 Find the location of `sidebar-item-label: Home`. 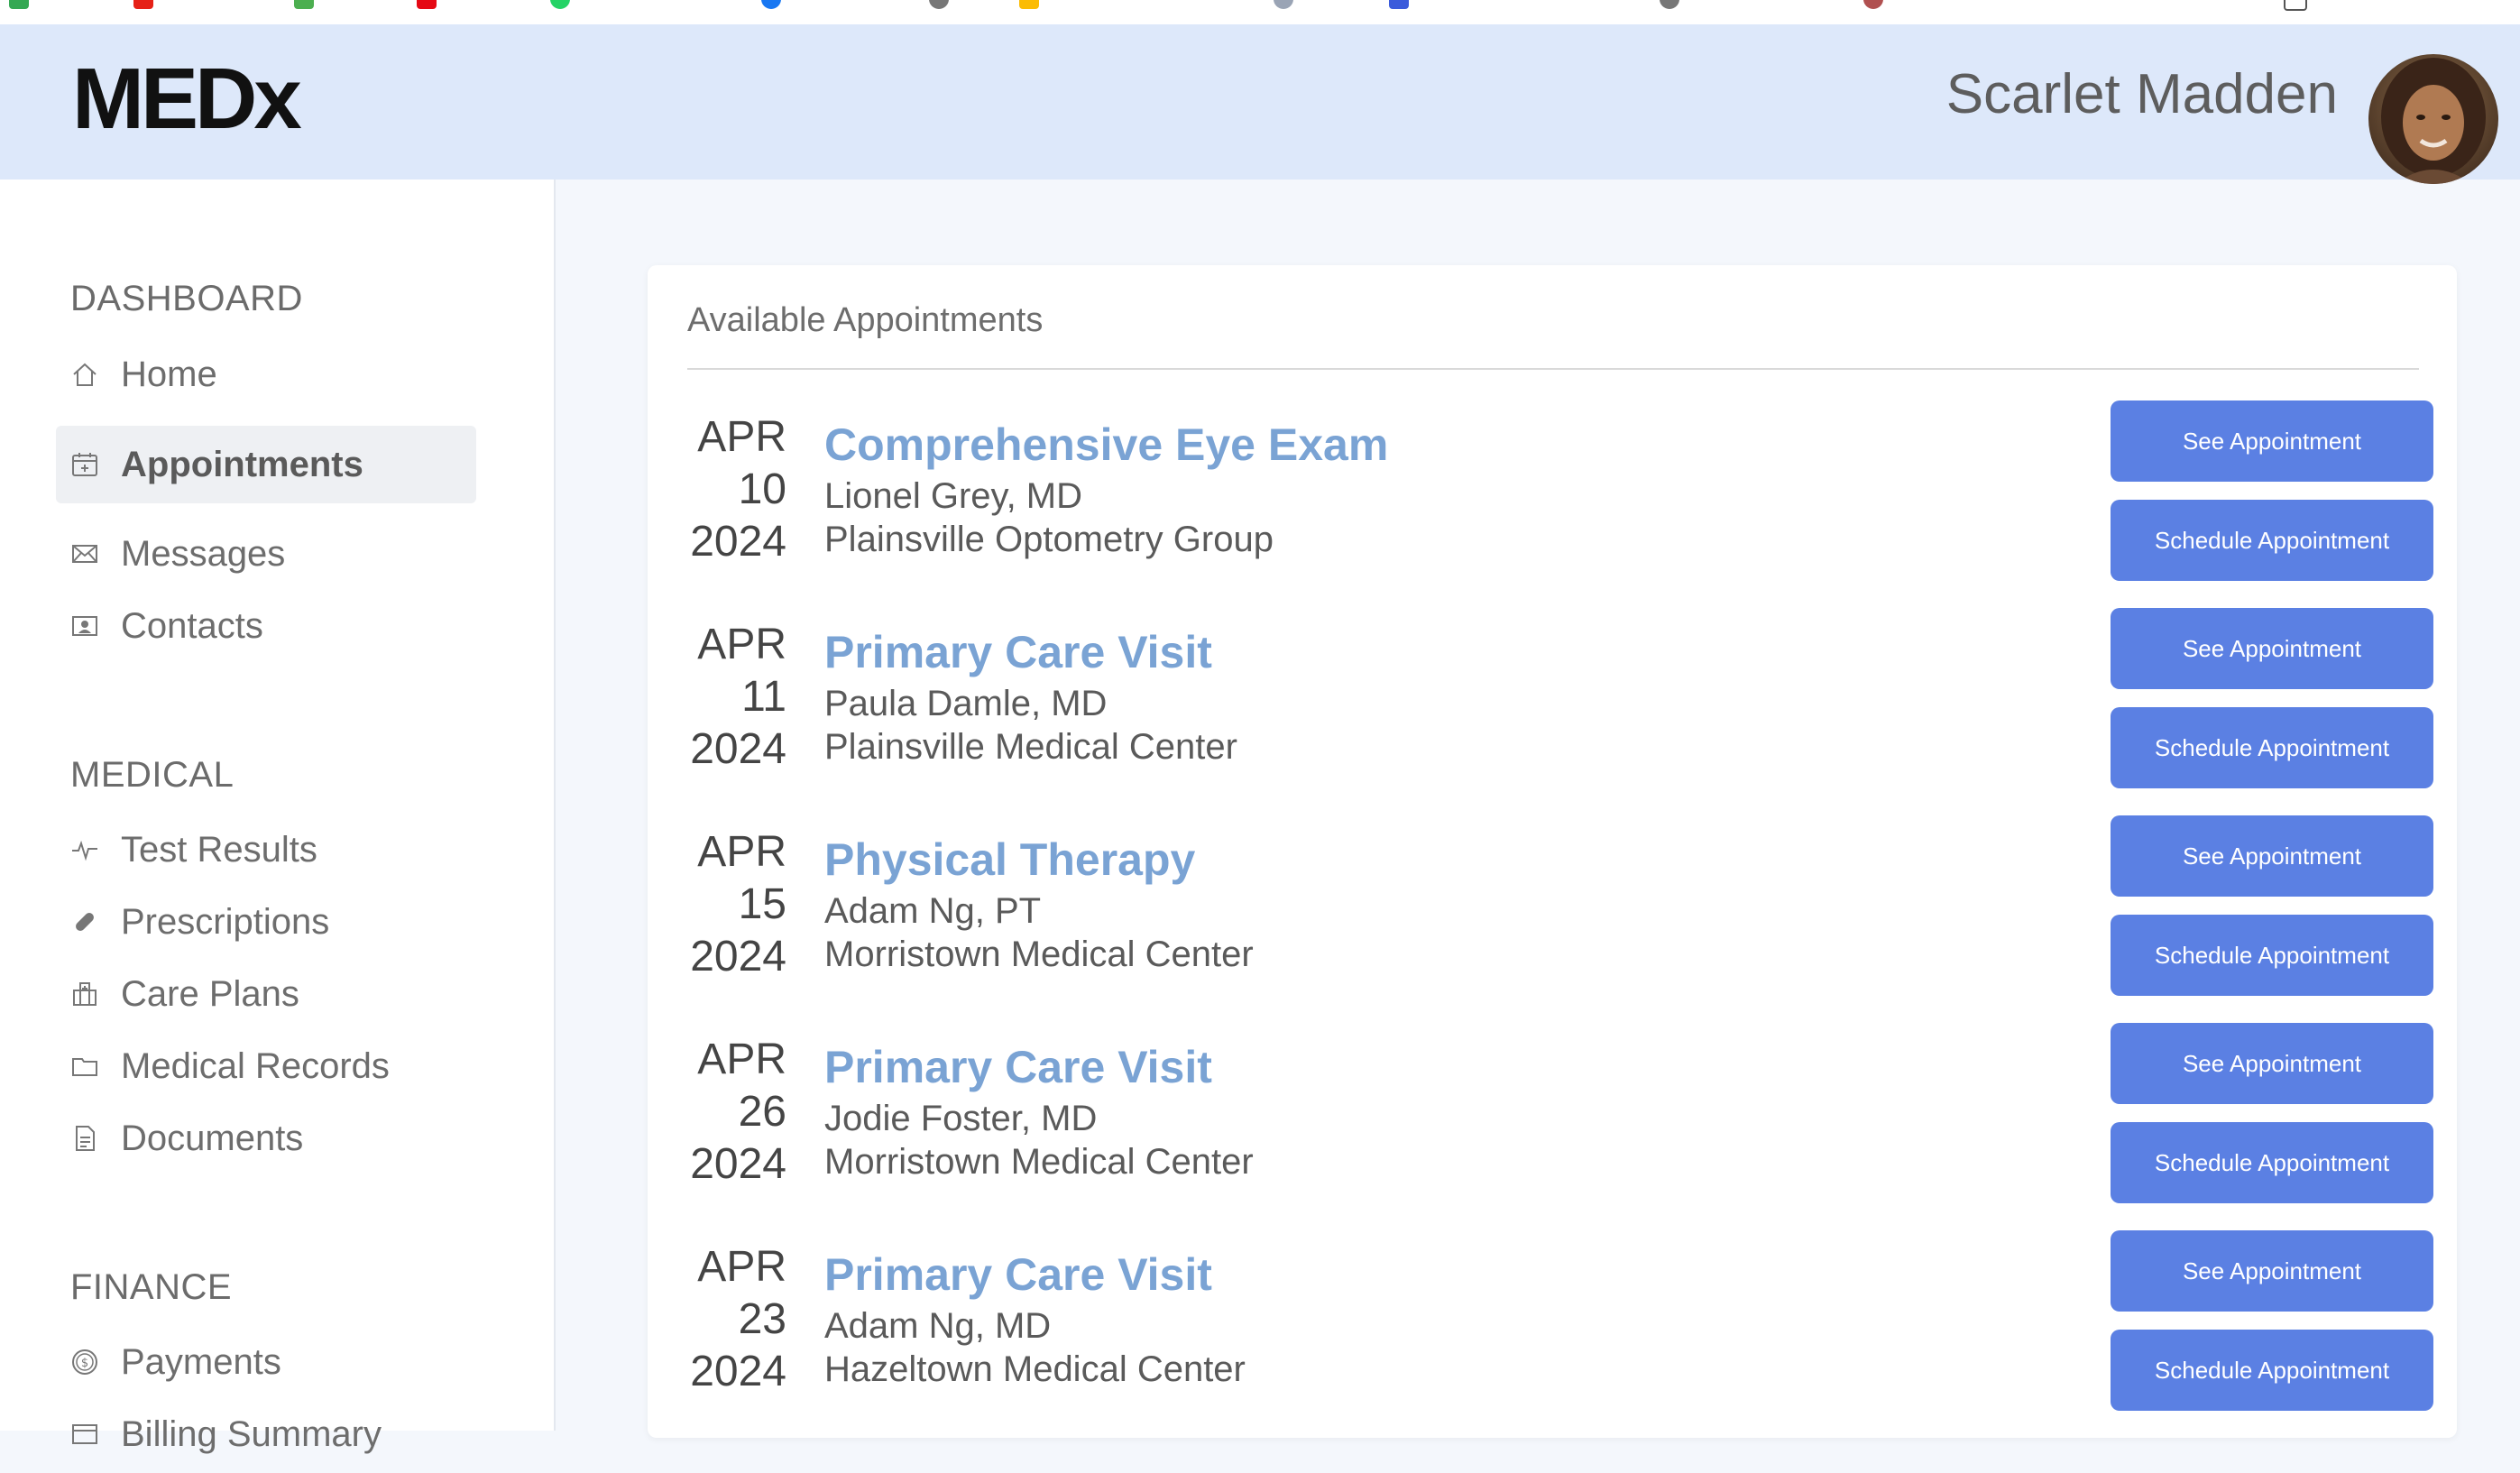

sidebar-item-label: Home is located at coordinates (169, 374).